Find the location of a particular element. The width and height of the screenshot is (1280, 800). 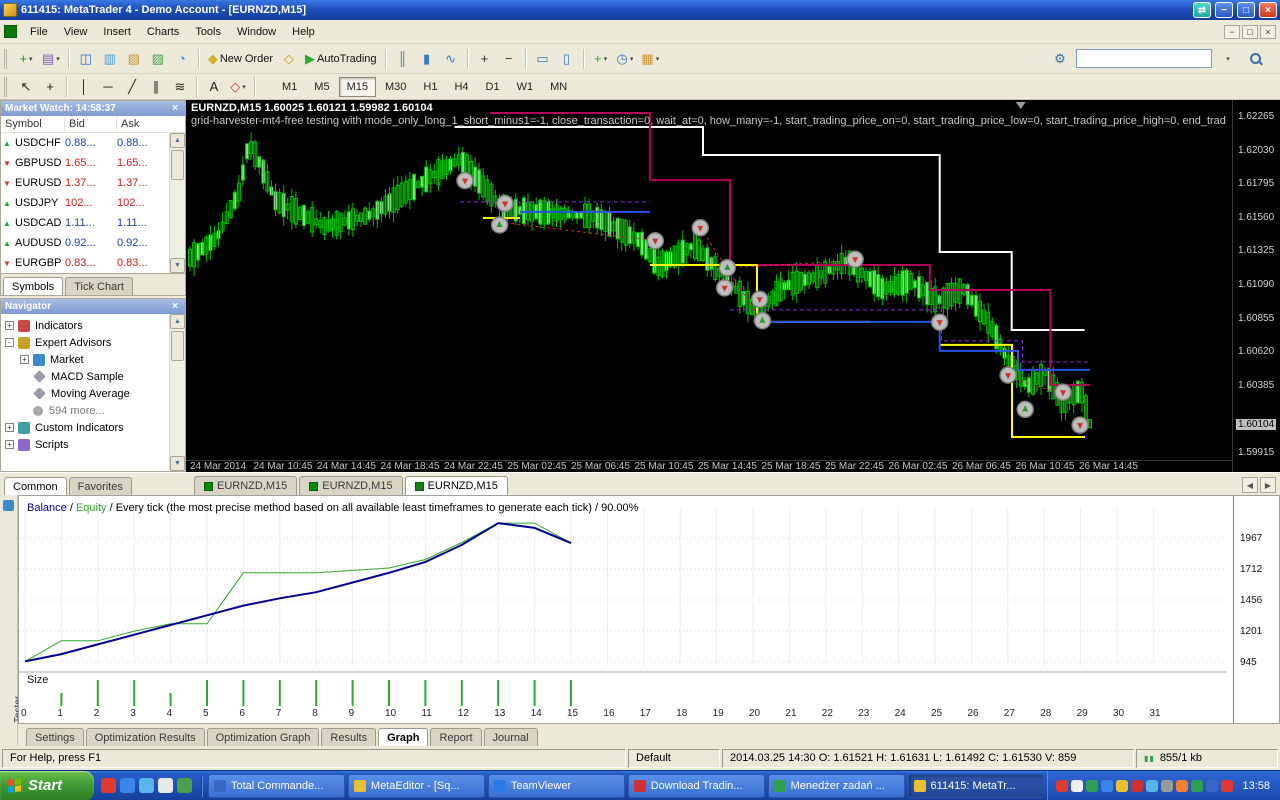

close-icon: × is located at coordinates (175, 306).